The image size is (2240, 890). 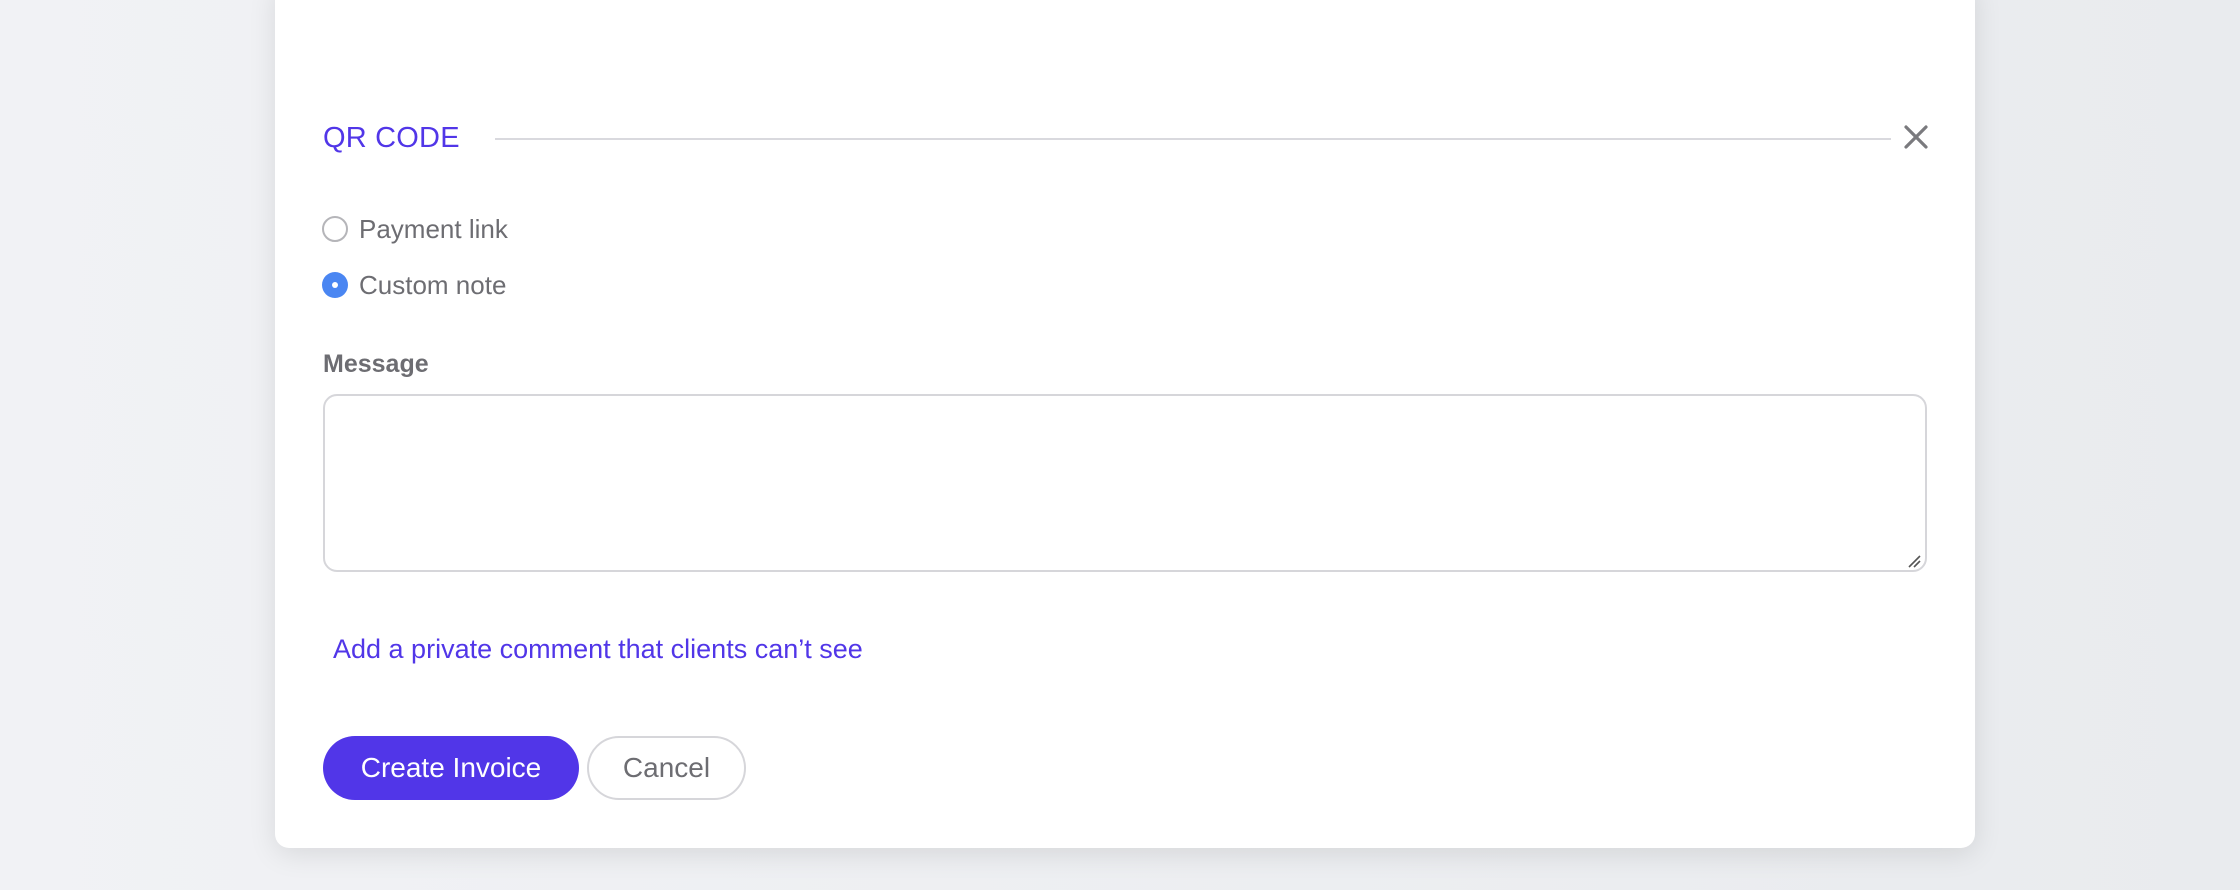 What do you see at coordinates (666, 768) in the screenshot?
I see `cancel-button: Cancel` at bounding box center [666, 768].